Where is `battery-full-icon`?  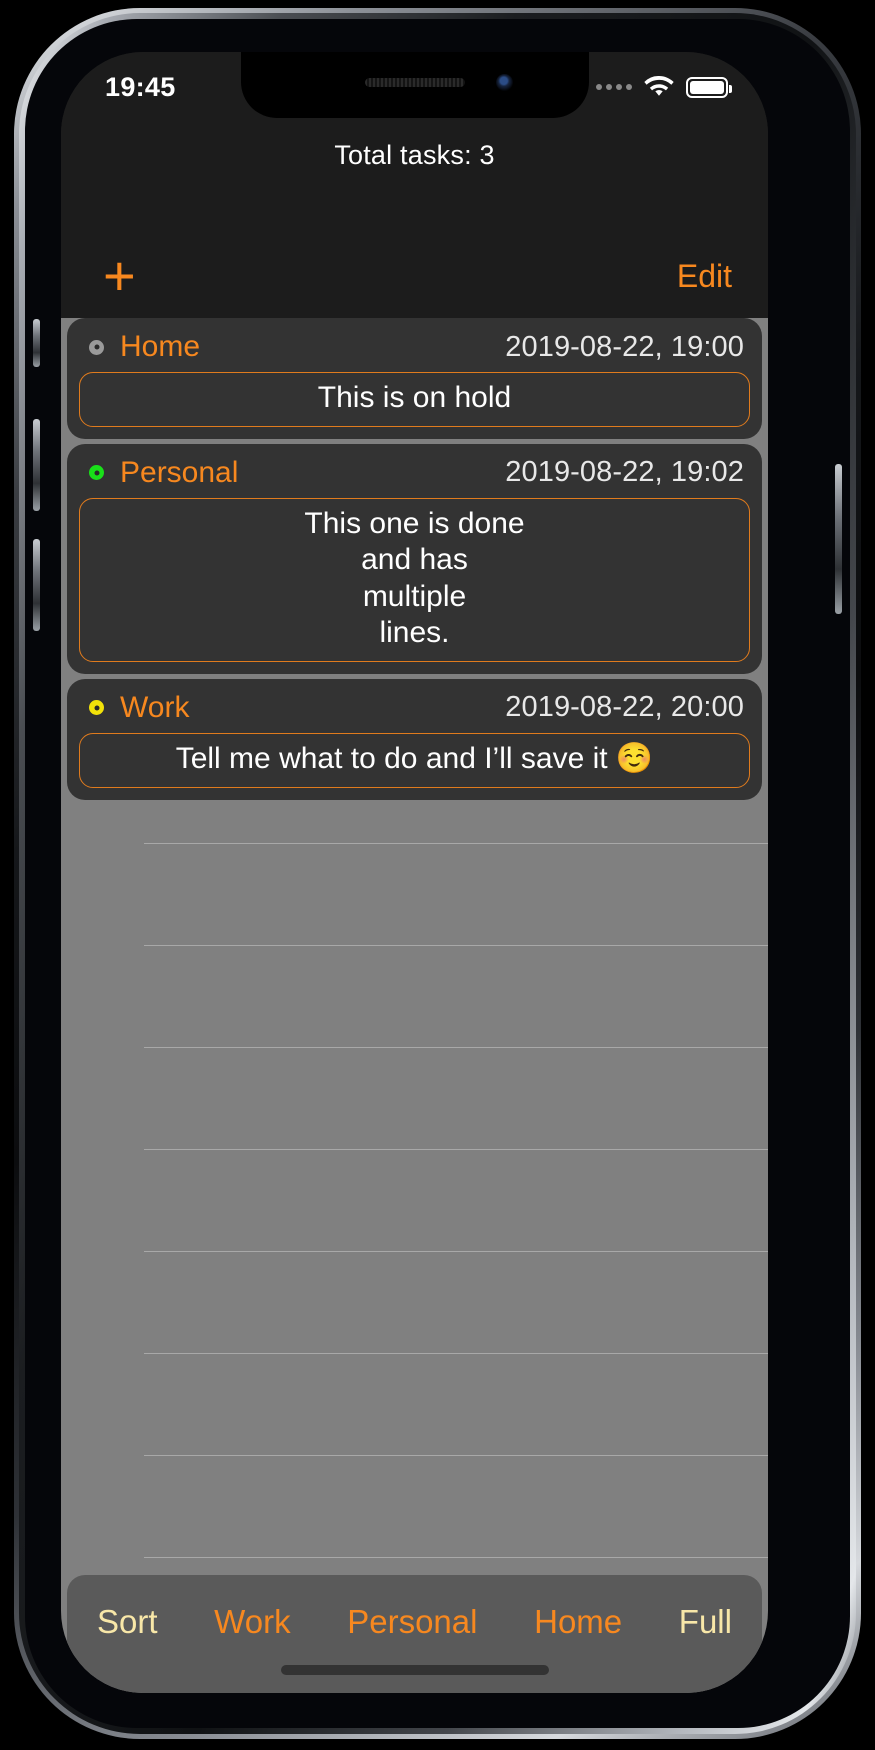
battery-full-icon is located at coordinates (709, 87).